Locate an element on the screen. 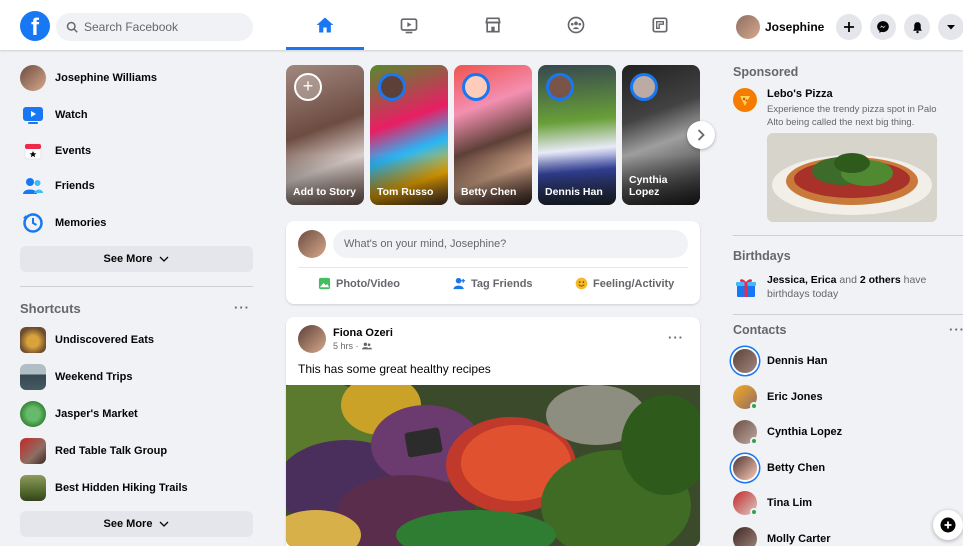  stories-next-button is located at coordinates (701, 135).